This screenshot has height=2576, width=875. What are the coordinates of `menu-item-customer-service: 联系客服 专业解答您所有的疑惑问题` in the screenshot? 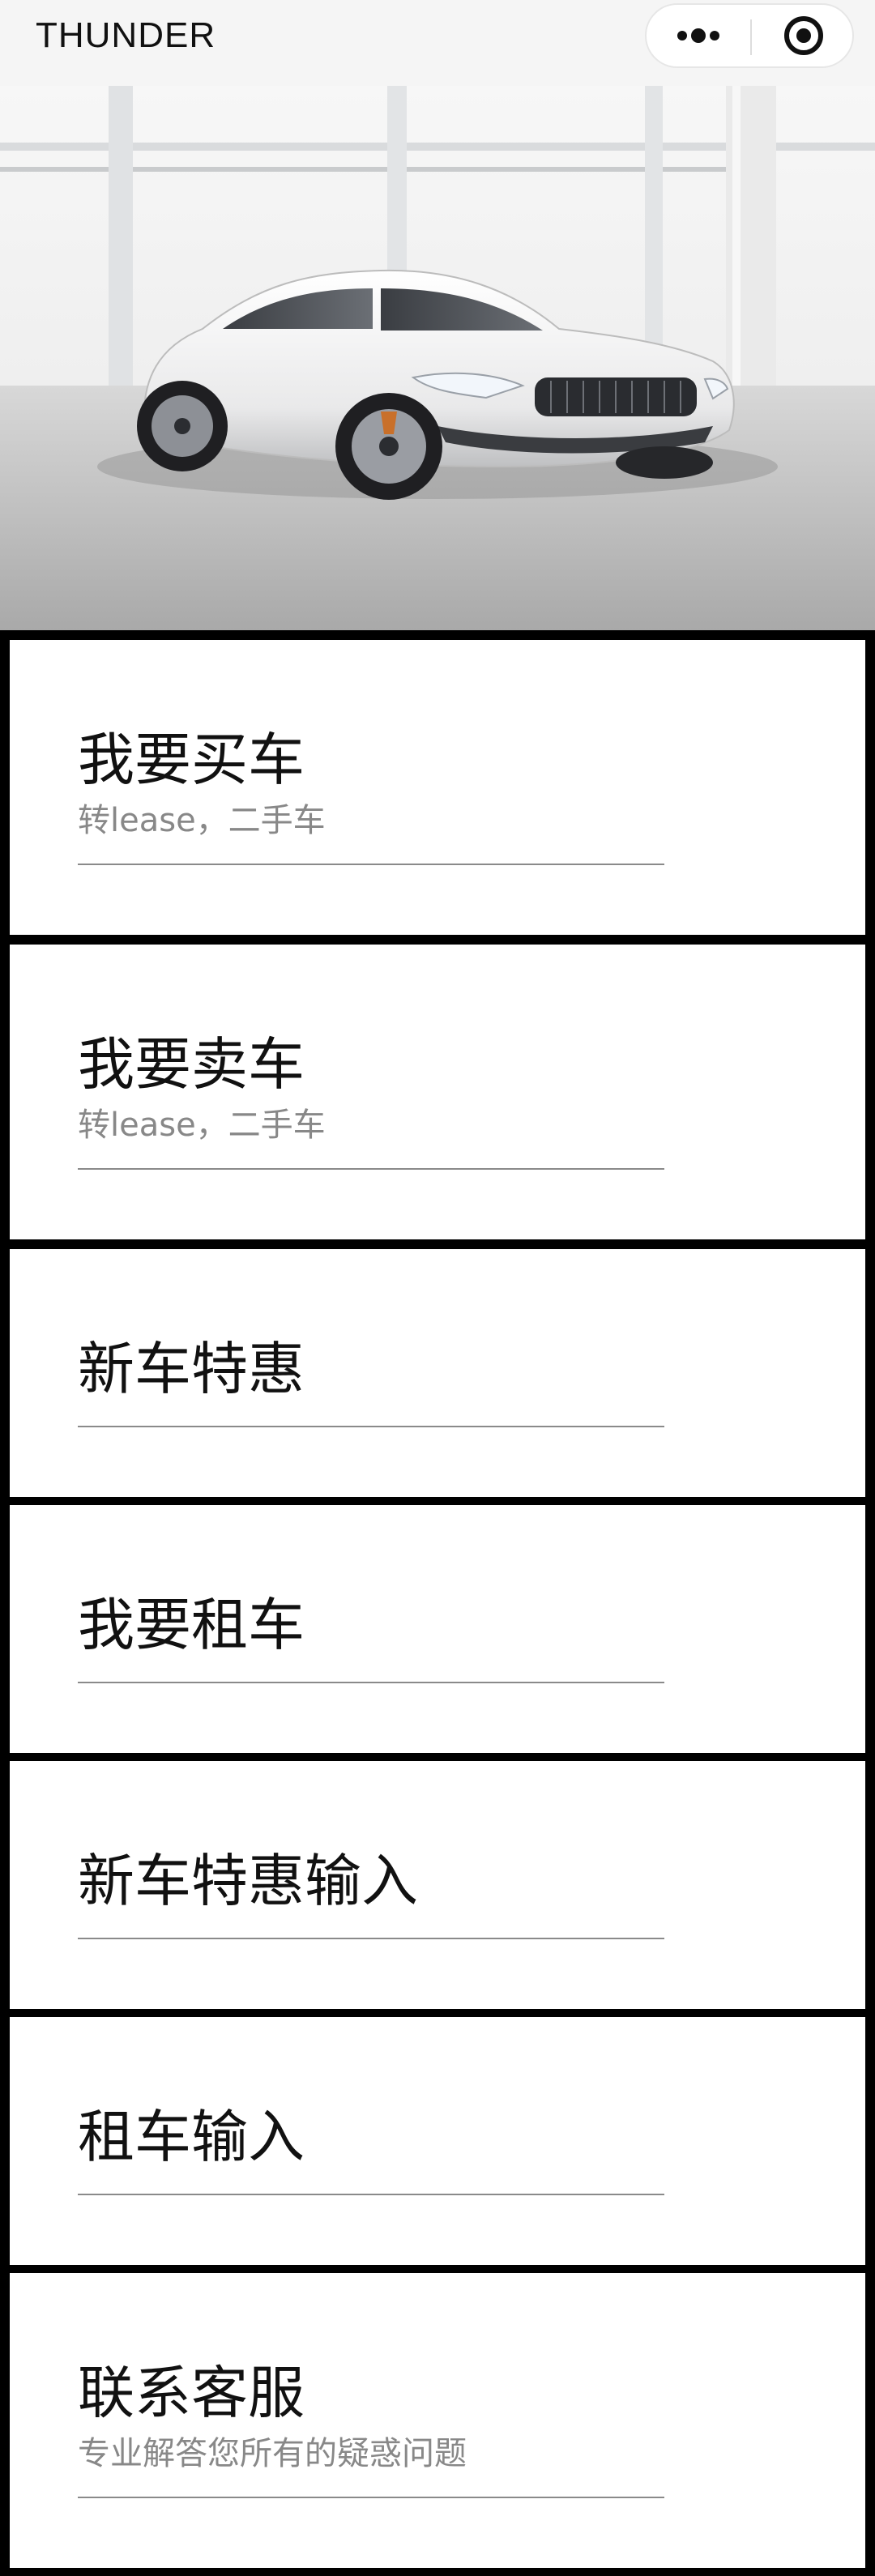 It's located at (437, 2420).